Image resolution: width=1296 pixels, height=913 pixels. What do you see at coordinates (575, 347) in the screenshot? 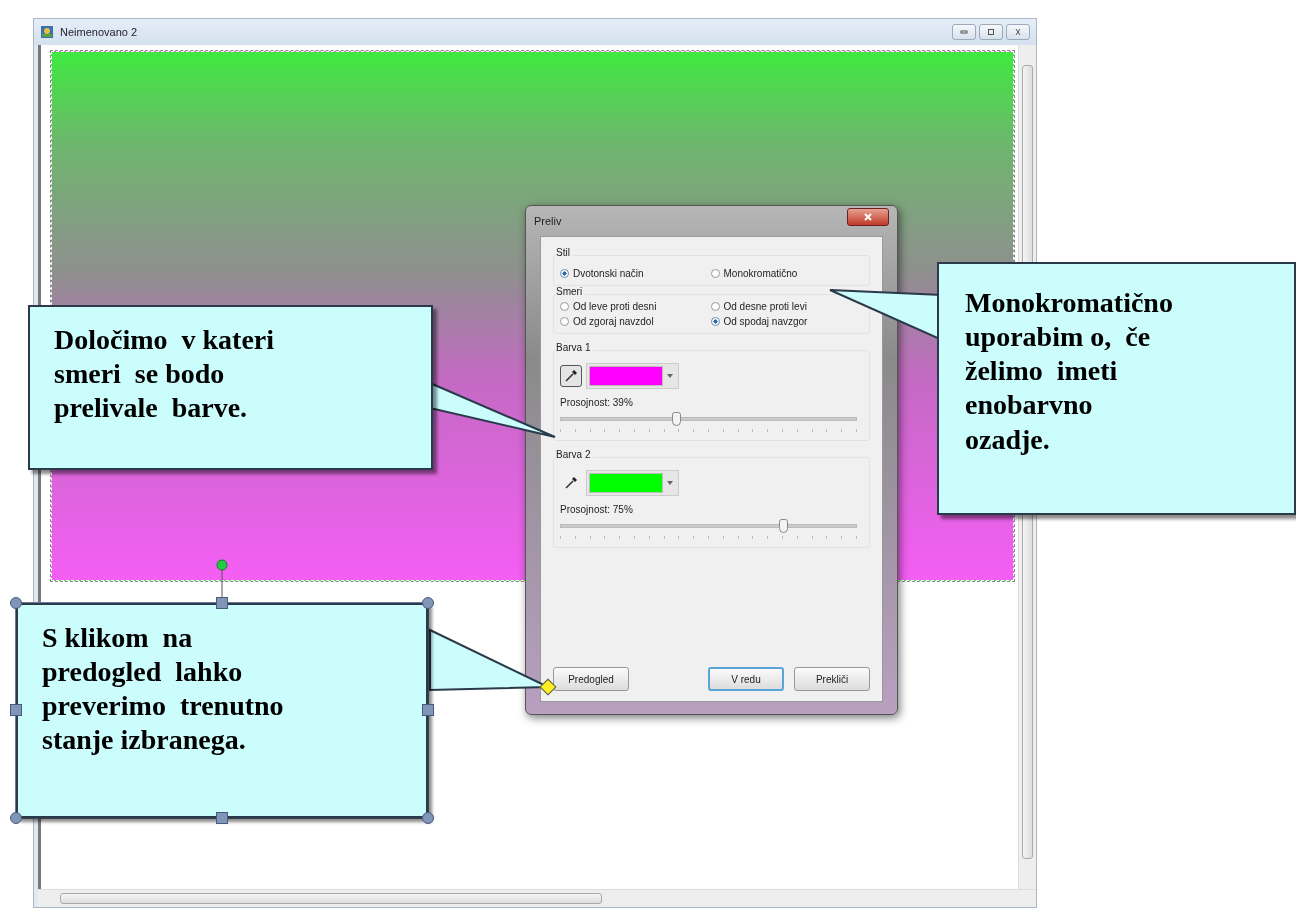
I see `group-label: Barva 1` at bounding box center [575, 347].